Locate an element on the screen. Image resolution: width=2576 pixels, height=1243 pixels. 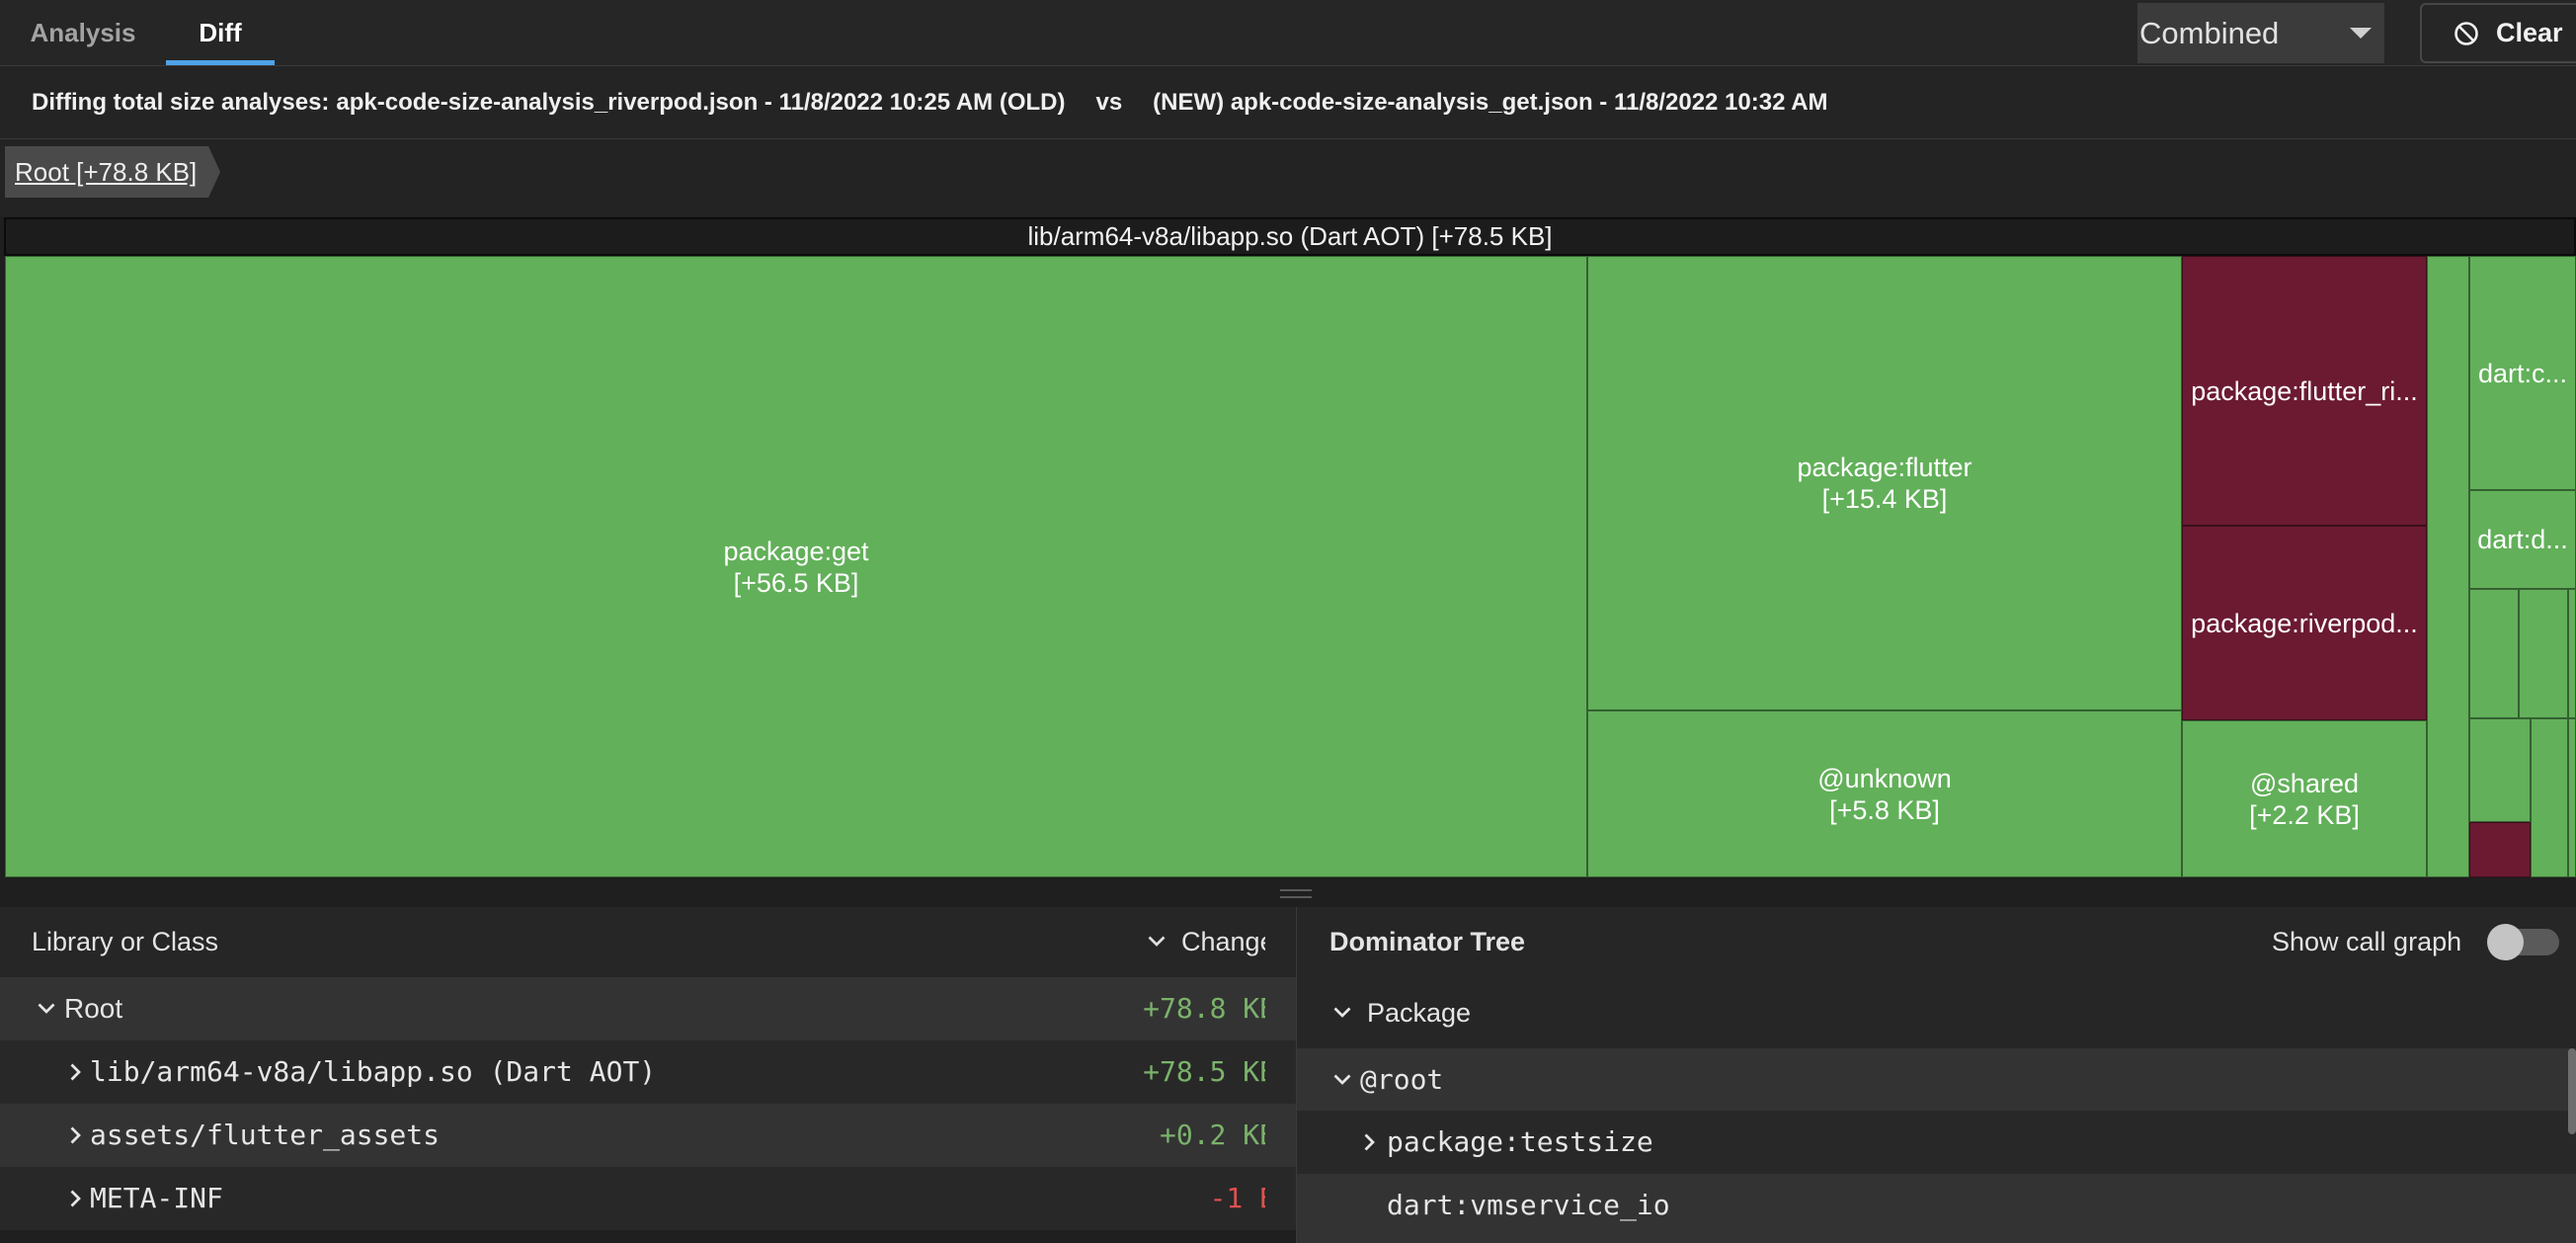
treemap-node-name: package:get is located at coordinates (796, 551).